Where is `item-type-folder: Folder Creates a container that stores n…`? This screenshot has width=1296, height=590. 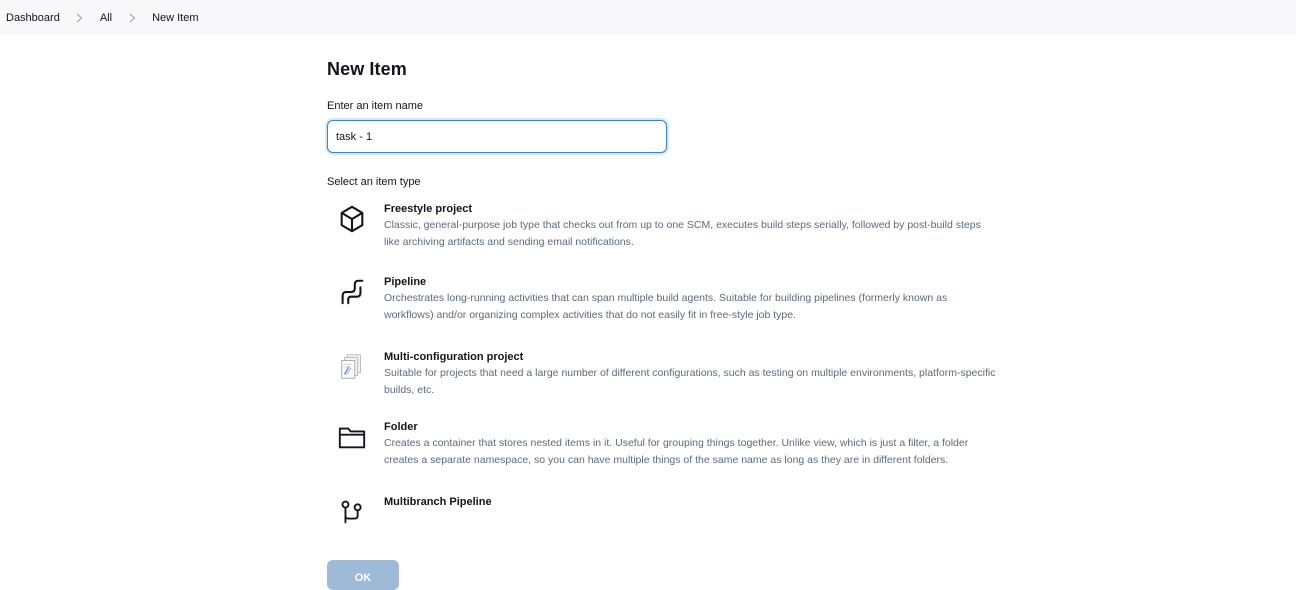 item-type-folder: Folder Creates a container that stores n… is located at coordinates (682, 444).